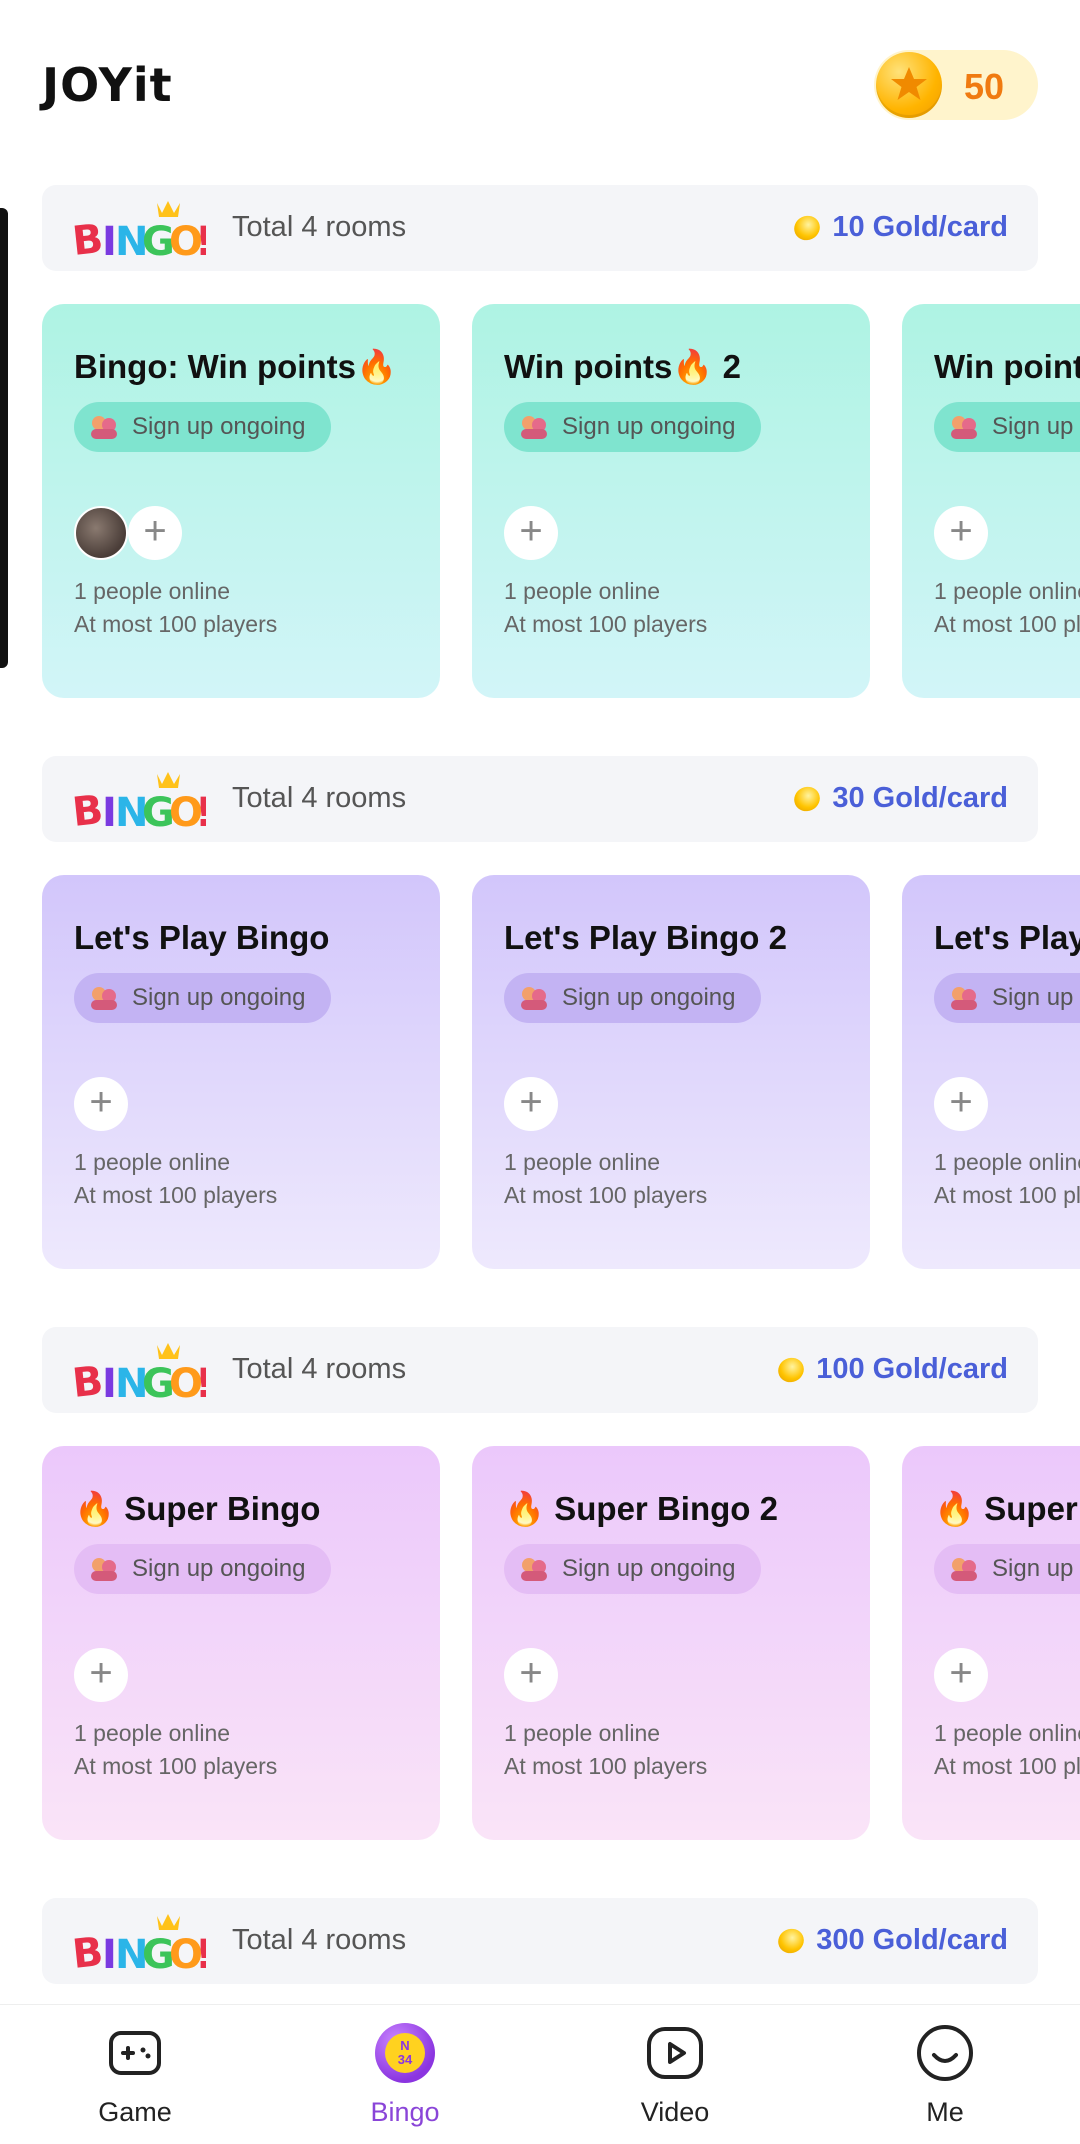  I want to click on bingo-logo-icon: B I N G O !, so click(139, 802).